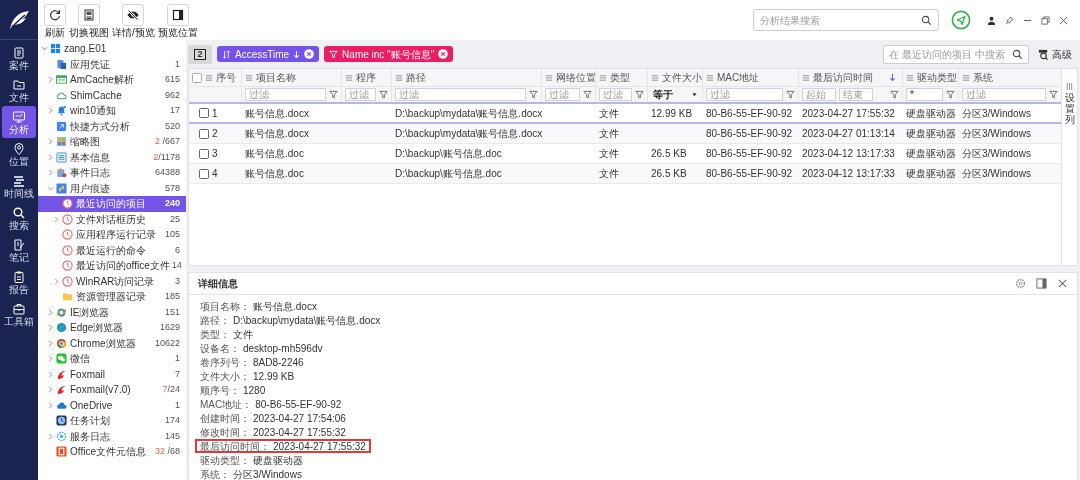 This screenshot has height=480, width=1080. Describe the element at coordinates (112, 49) in the screenshot. I see `tree-item: zang.E01` at that location.